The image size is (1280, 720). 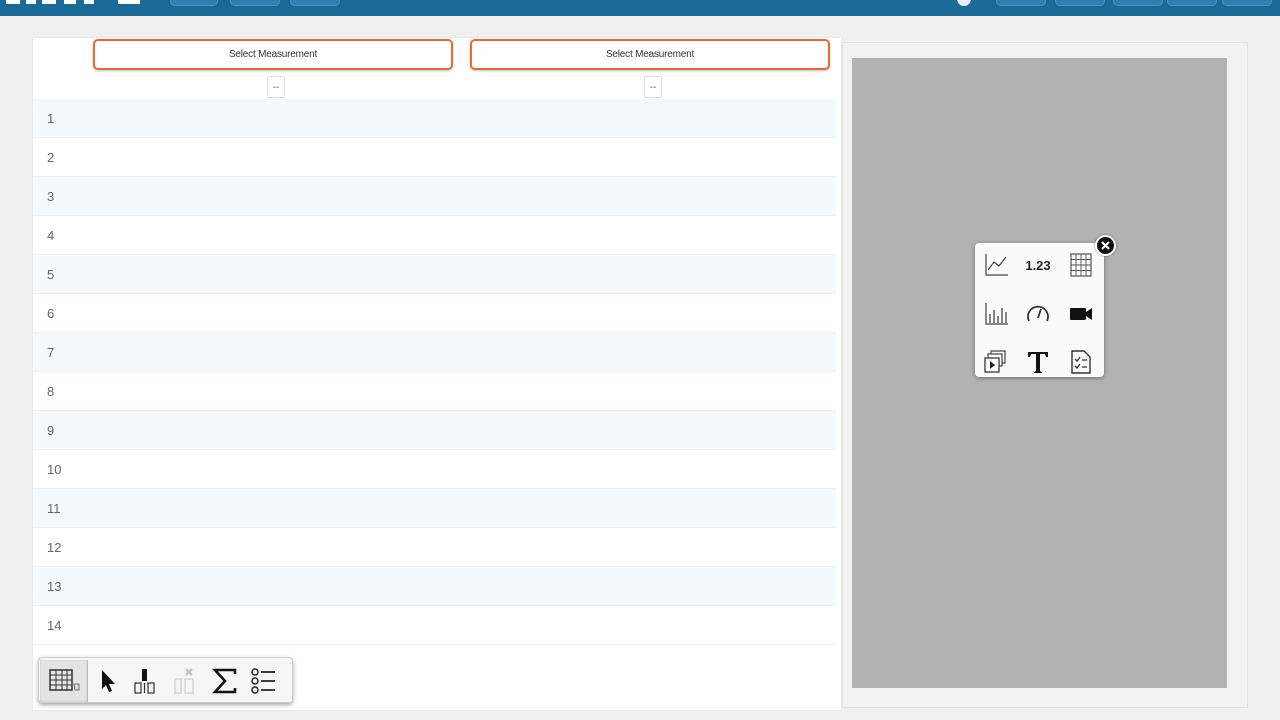 I want to click on column-2-header-button: Select Measurement, so click(x=650, y=54).